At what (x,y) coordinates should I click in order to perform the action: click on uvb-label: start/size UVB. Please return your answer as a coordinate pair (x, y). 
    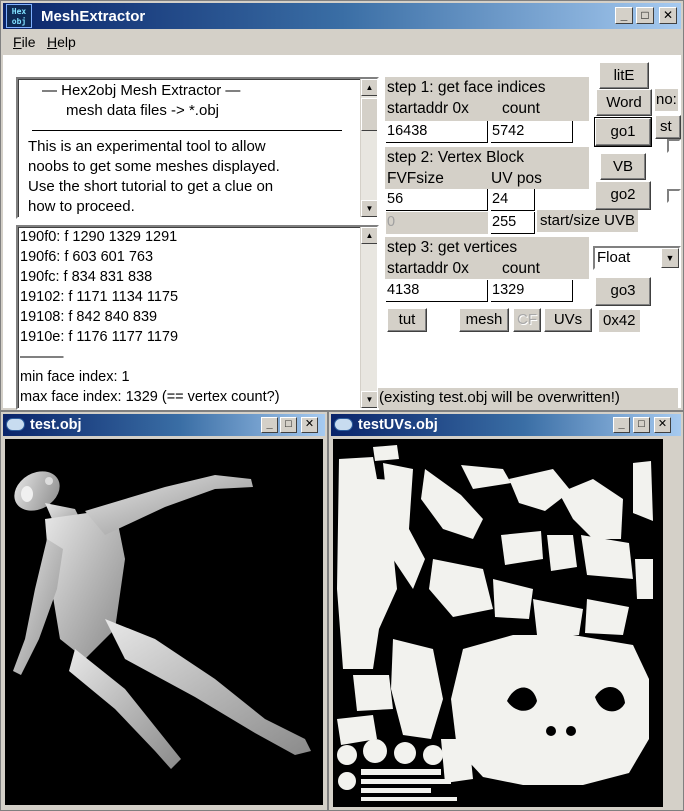
    Looking at the image, I should click on (588, 221).